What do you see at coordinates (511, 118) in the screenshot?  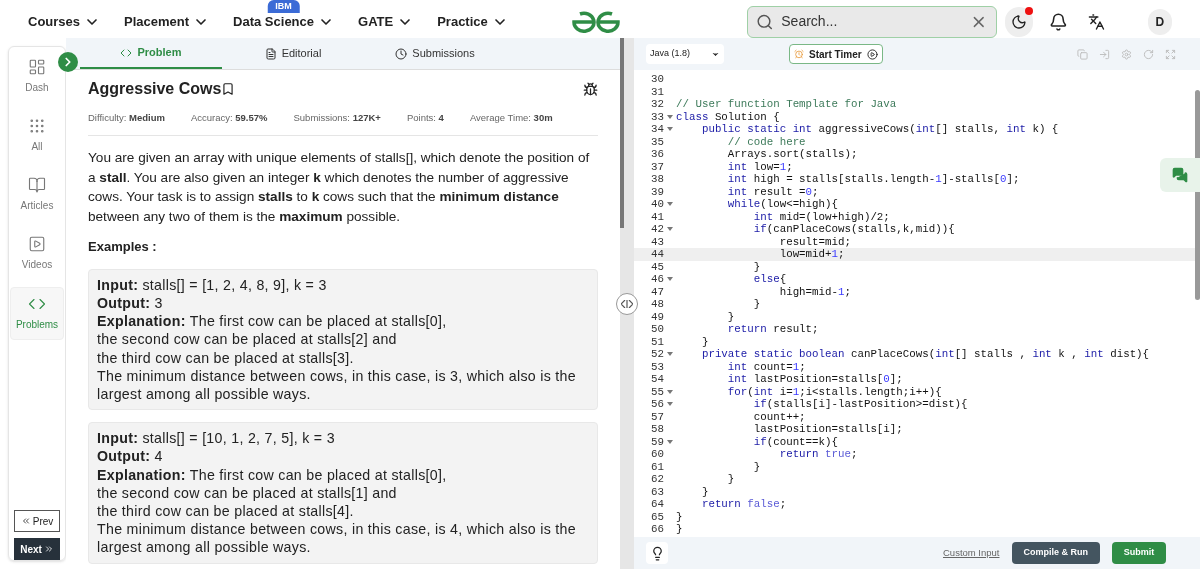 I see `problem-meta: Average Time: 30m` at bounding box center [511, 118].